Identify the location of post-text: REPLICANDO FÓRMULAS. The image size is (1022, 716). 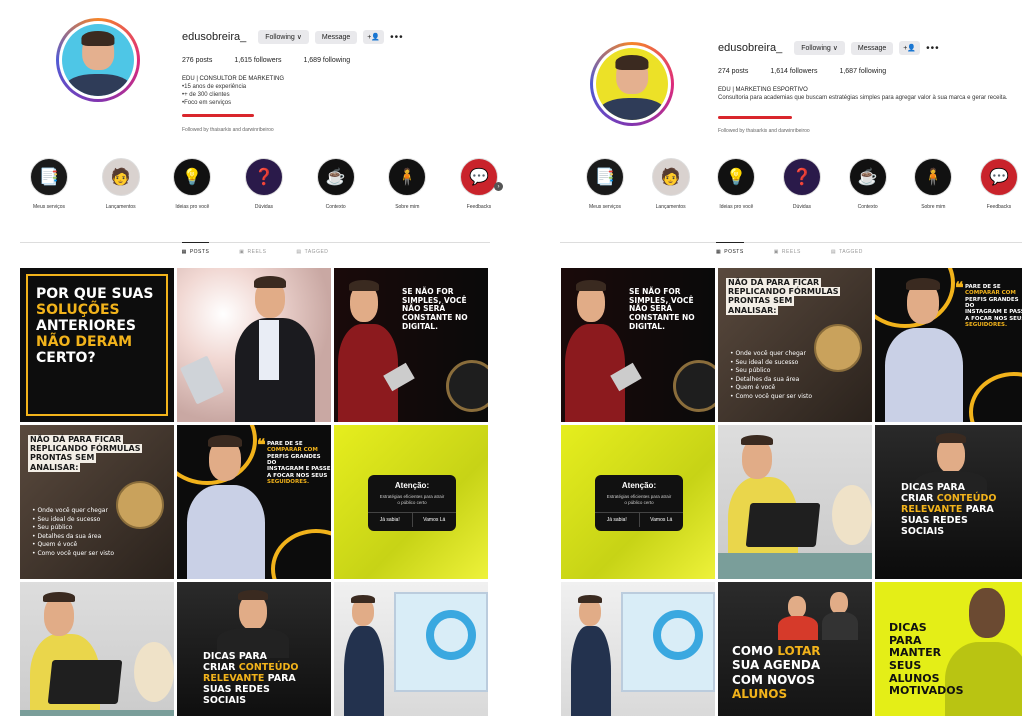
(85, 449).